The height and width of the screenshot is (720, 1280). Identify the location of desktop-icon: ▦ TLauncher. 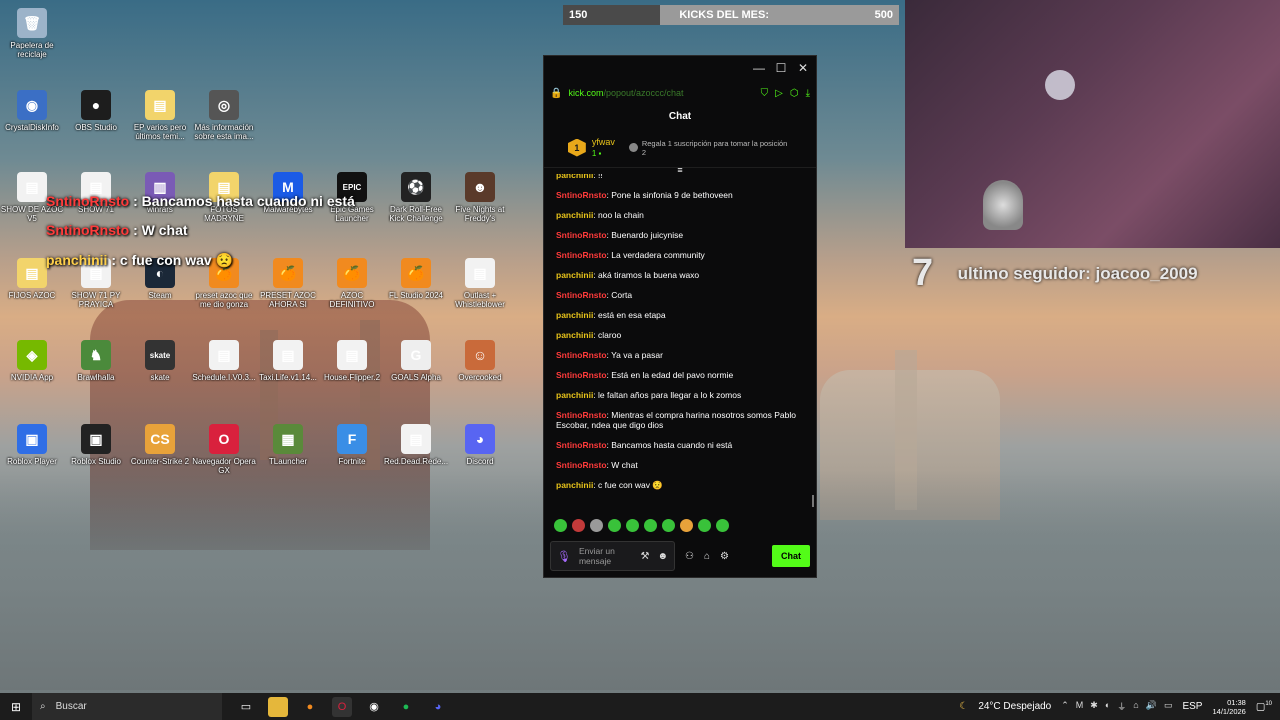
(288, 445).